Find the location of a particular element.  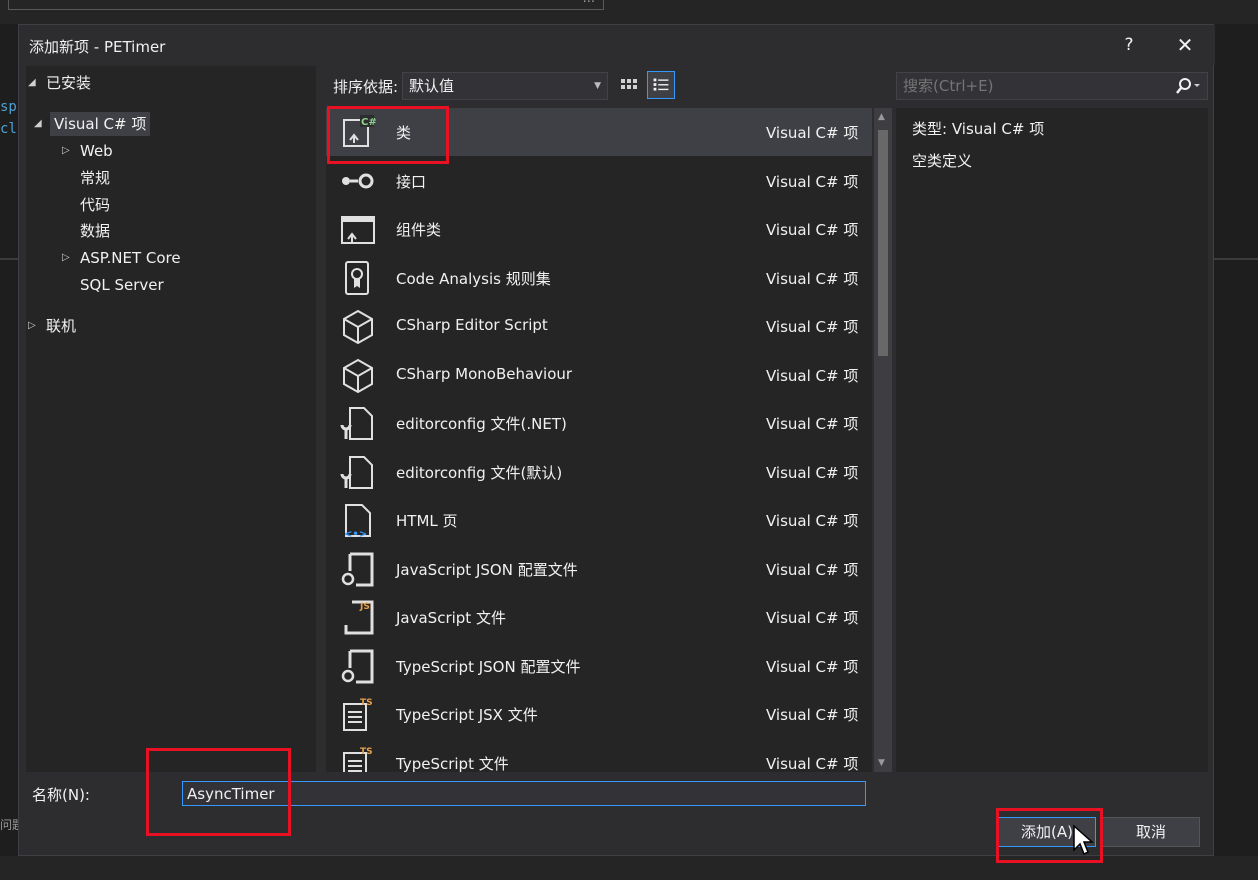

scroll-up-icon: ▲ is located at coordinates (881, 117).